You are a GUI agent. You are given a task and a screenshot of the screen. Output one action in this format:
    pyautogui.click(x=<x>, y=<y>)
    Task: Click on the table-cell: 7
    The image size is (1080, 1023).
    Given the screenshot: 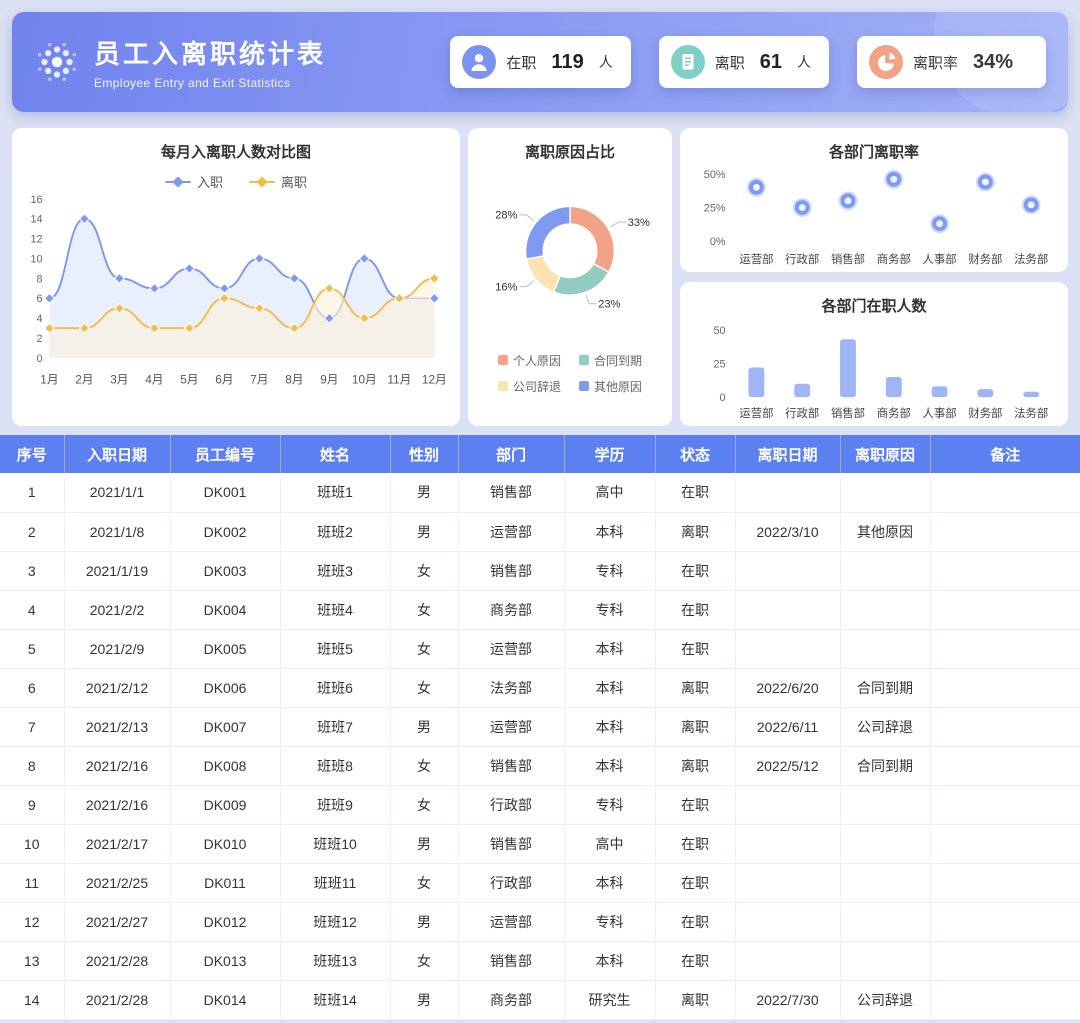 What is the action you would take?
    pyautogui.click(x=32, y=727)
    